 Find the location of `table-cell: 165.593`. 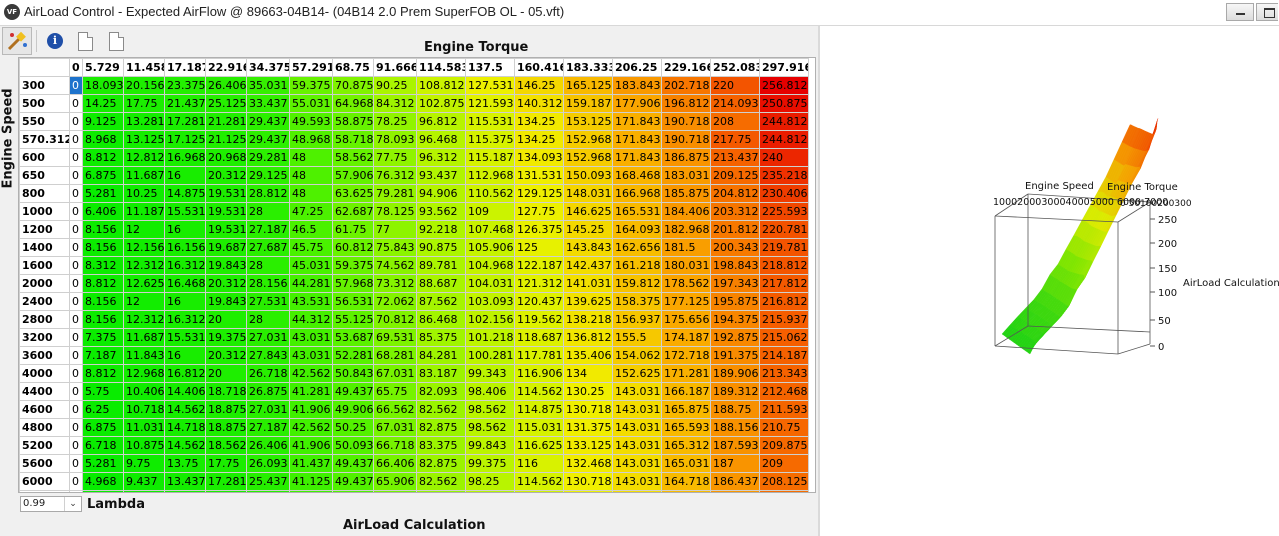

table-cell: 165.593 is located at coordinates (686, 427).